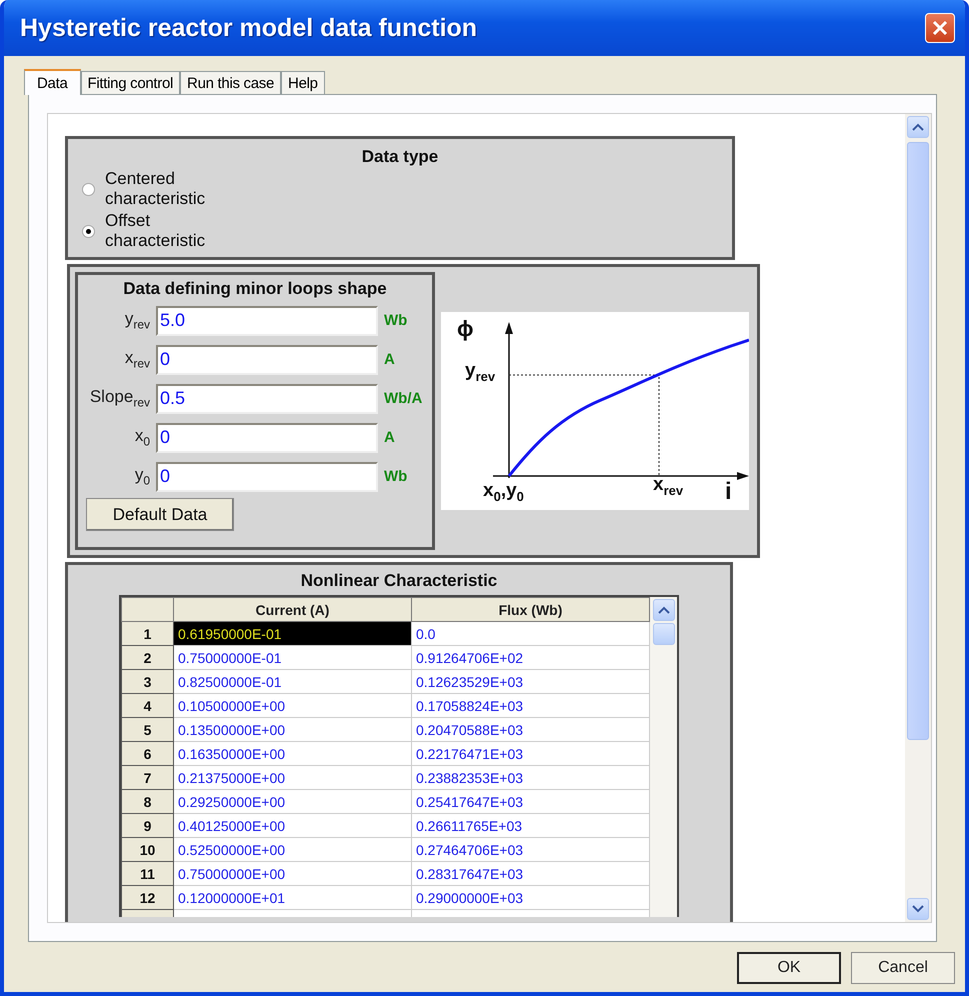  Describe the element at coordinates (293, 634) in the screenshot. I see `table-cell: 0.61950000E-01` at that location.